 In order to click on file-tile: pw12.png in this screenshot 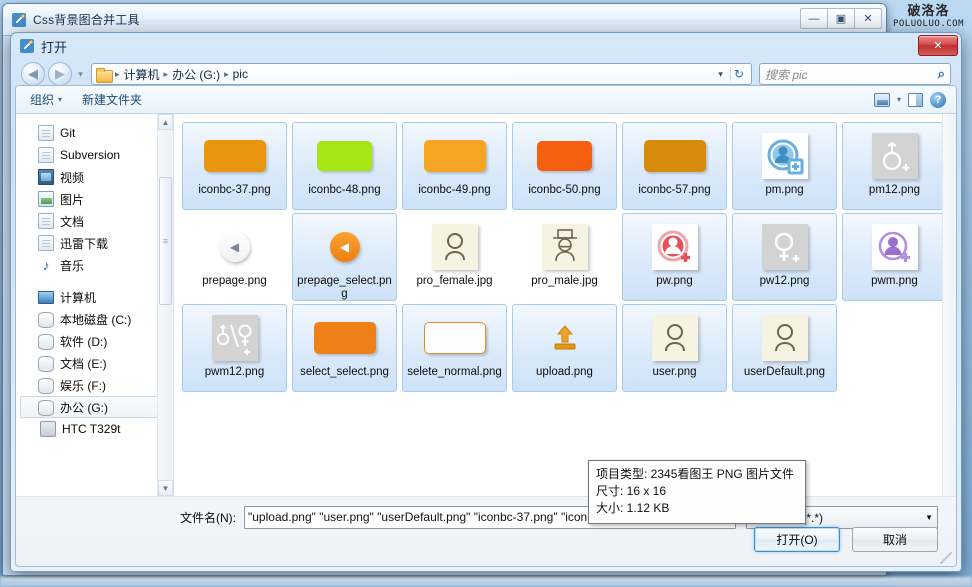, I will do `click(784, 257)`.